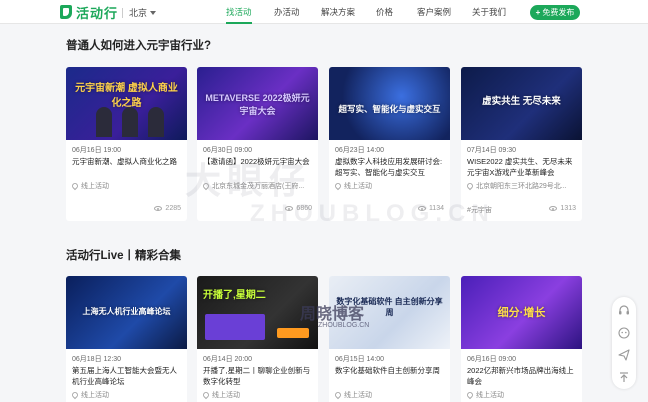 The width and height of the screenshot is (648, 402). What do you see at coordinates (66, 12) in the screenshot?
I see `logo-icon` at bounding box center [66, 12].